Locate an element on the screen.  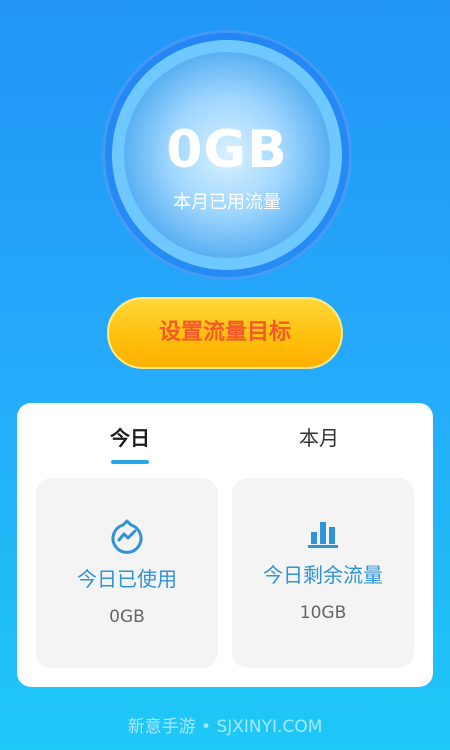
monthly-usage-value: 0GB is located at coordinates (227, 150).